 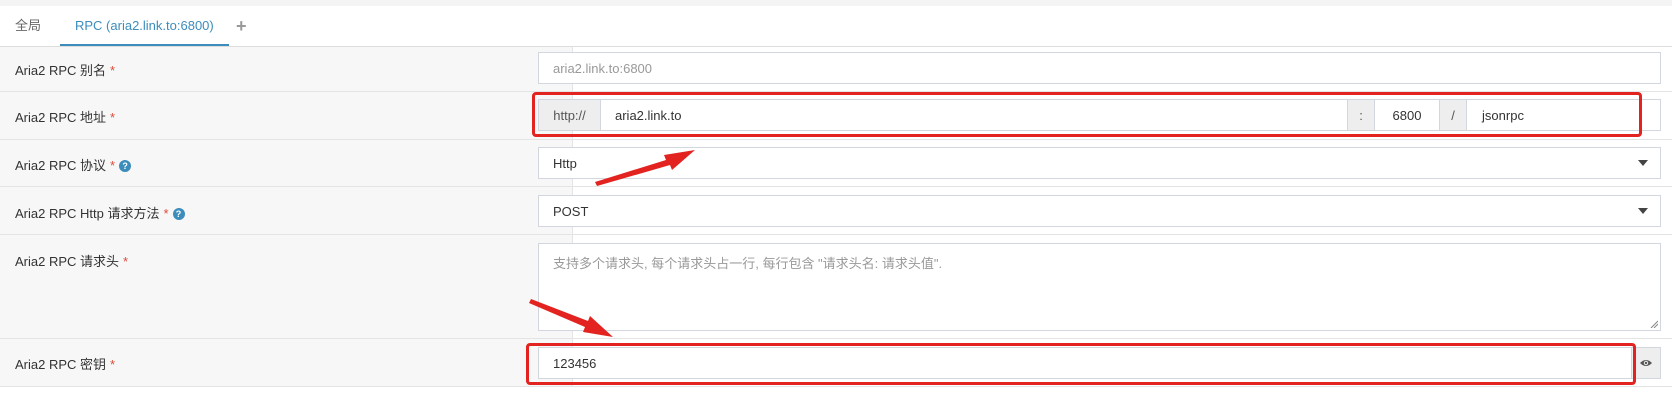 What do you see at coordinates (748, 263) in the screenshot?
I see `rpc-headers-placeholder: 支持多个请求头, 每个请求头占一行, 每行包含 "请求头名: 请求头值".` at bounding box center [748, 263].